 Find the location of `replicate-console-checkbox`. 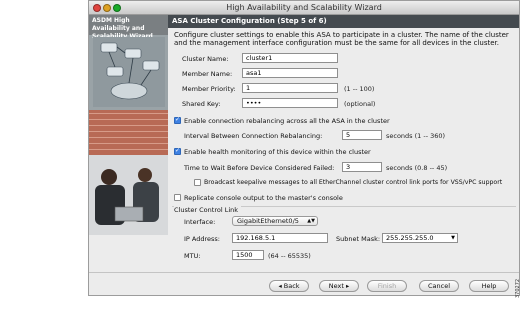

replicate-console-checkbox is located at coordinates (177, 197).